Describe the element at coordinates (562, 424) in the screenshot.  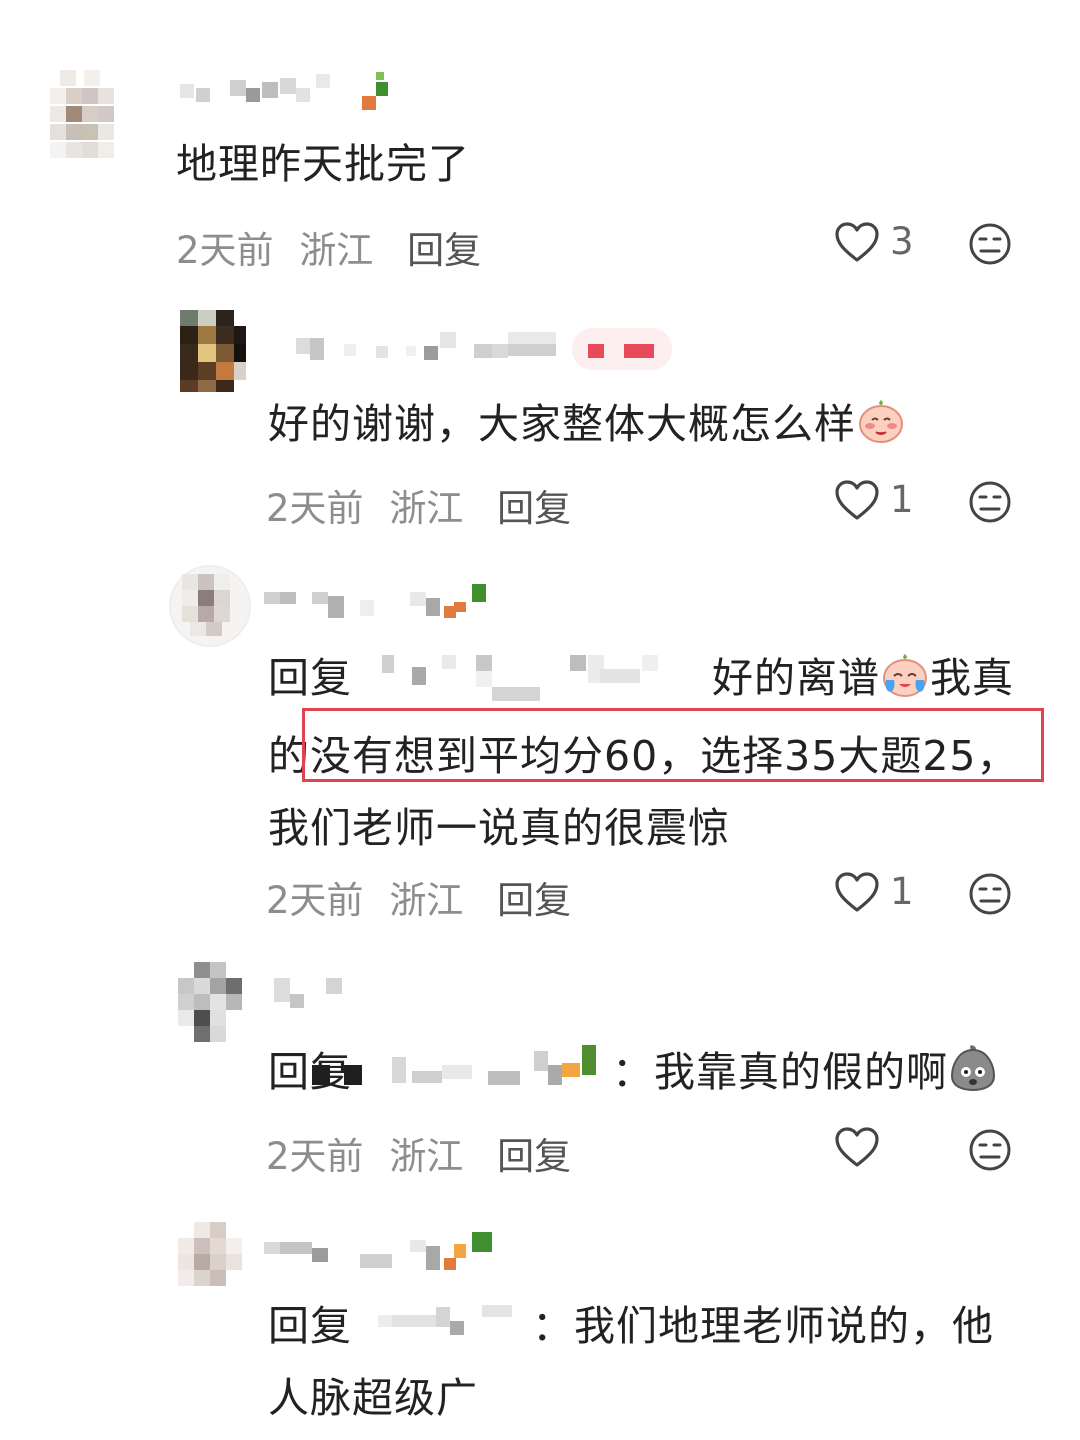
I see `comment-text-content: 好的谢谢，大家整体大概怎么样` at that location.